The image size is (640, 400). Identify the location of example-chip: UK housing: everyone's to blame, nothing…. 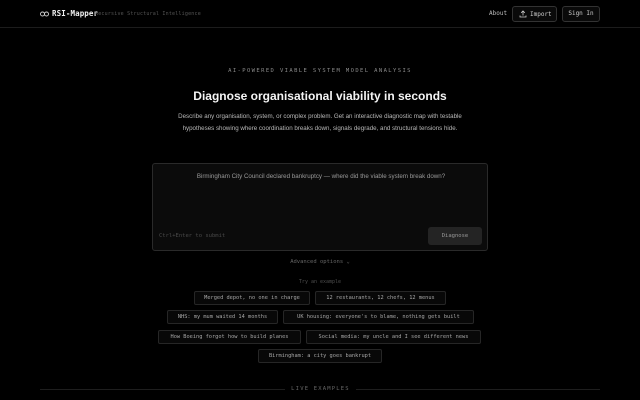
(378, 317).